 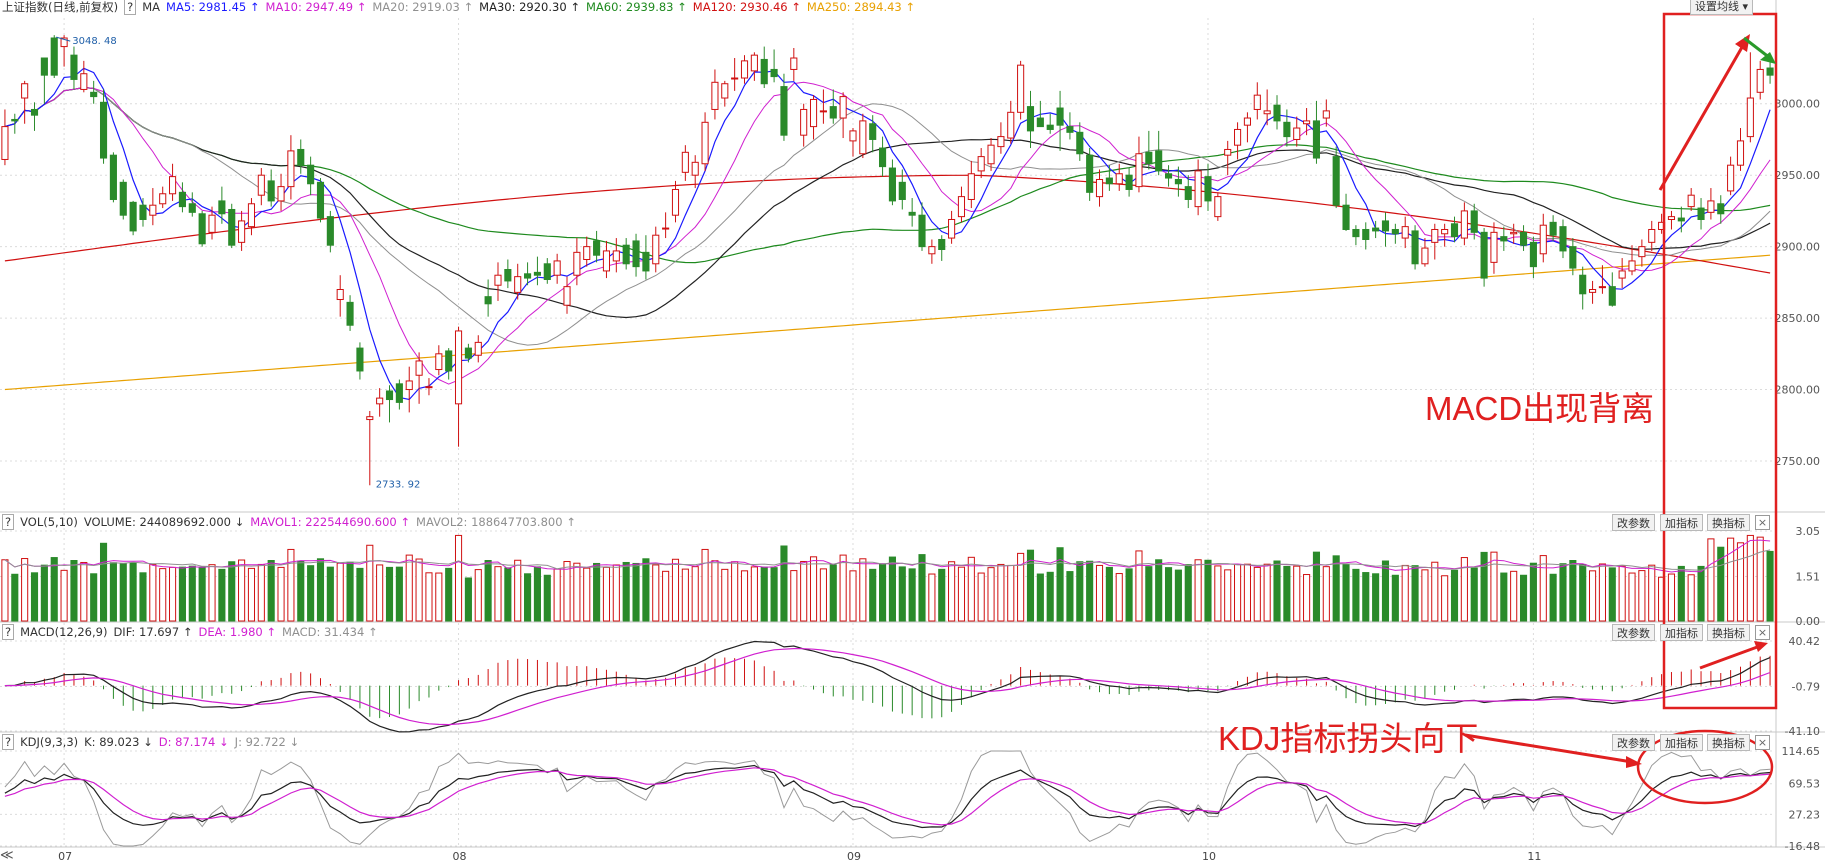 I want to click on vol-close-button: ×, so click(x=1762, y=522).